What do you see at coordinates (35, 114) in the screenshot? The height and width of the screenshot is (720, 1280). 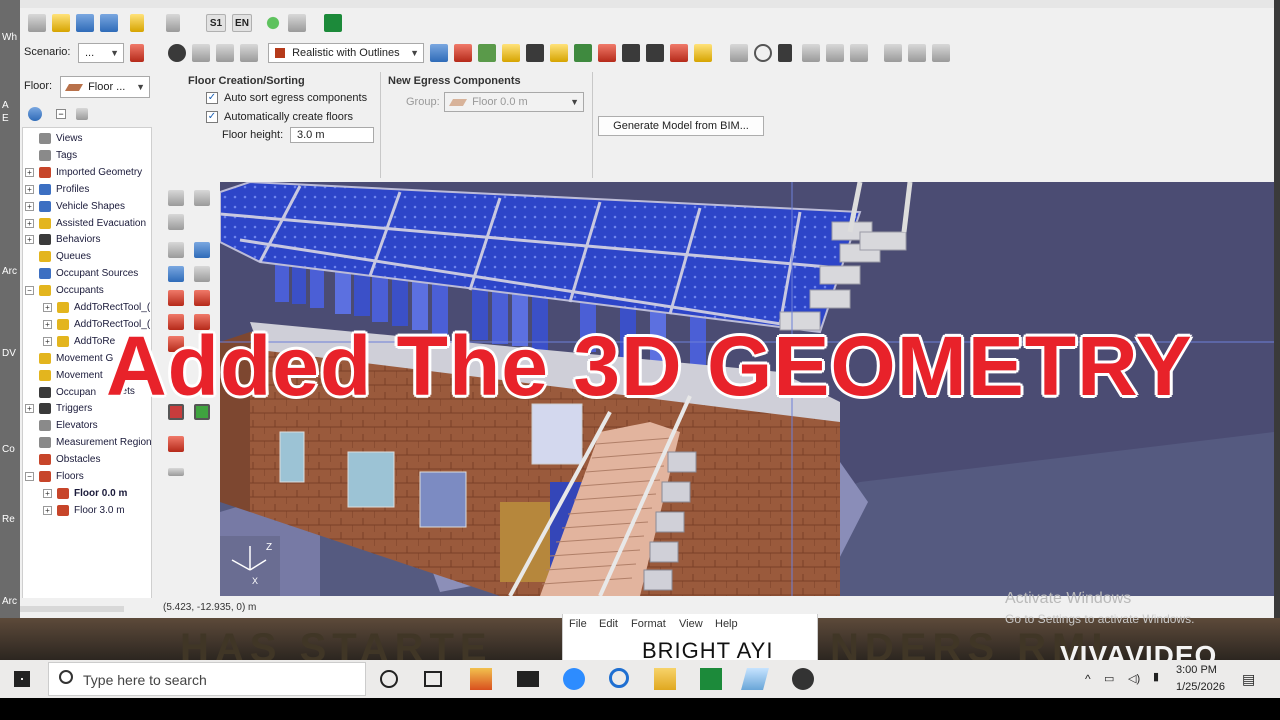 I see `navigator-icon` at bounding box center [35, 114].